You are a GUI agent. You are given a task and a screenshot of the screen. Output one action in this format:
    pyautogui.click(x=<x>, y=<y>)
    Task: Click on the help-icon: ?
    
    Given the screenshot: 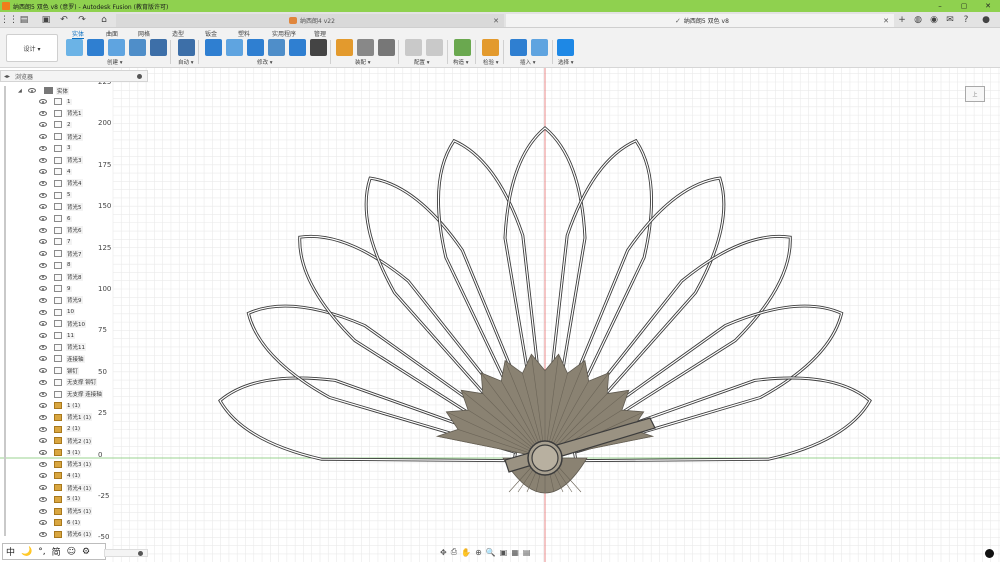 What is the action you would take?
    pyautogui.click(x=966, y=20)
    